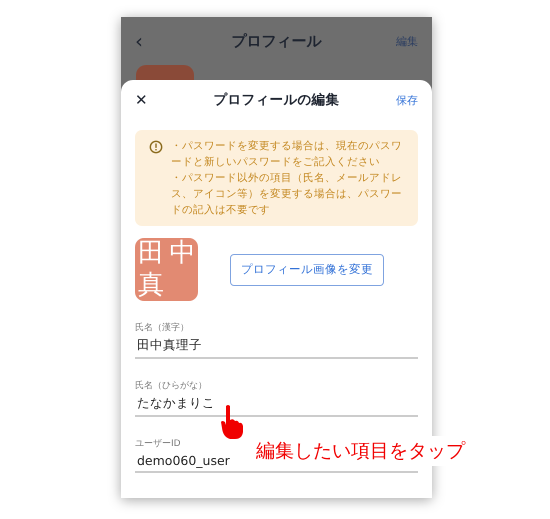 The image size is (550, 519). Describe the element at coordinates (155, 41) in the screenshot. I see `back-button: ‹` at that location.